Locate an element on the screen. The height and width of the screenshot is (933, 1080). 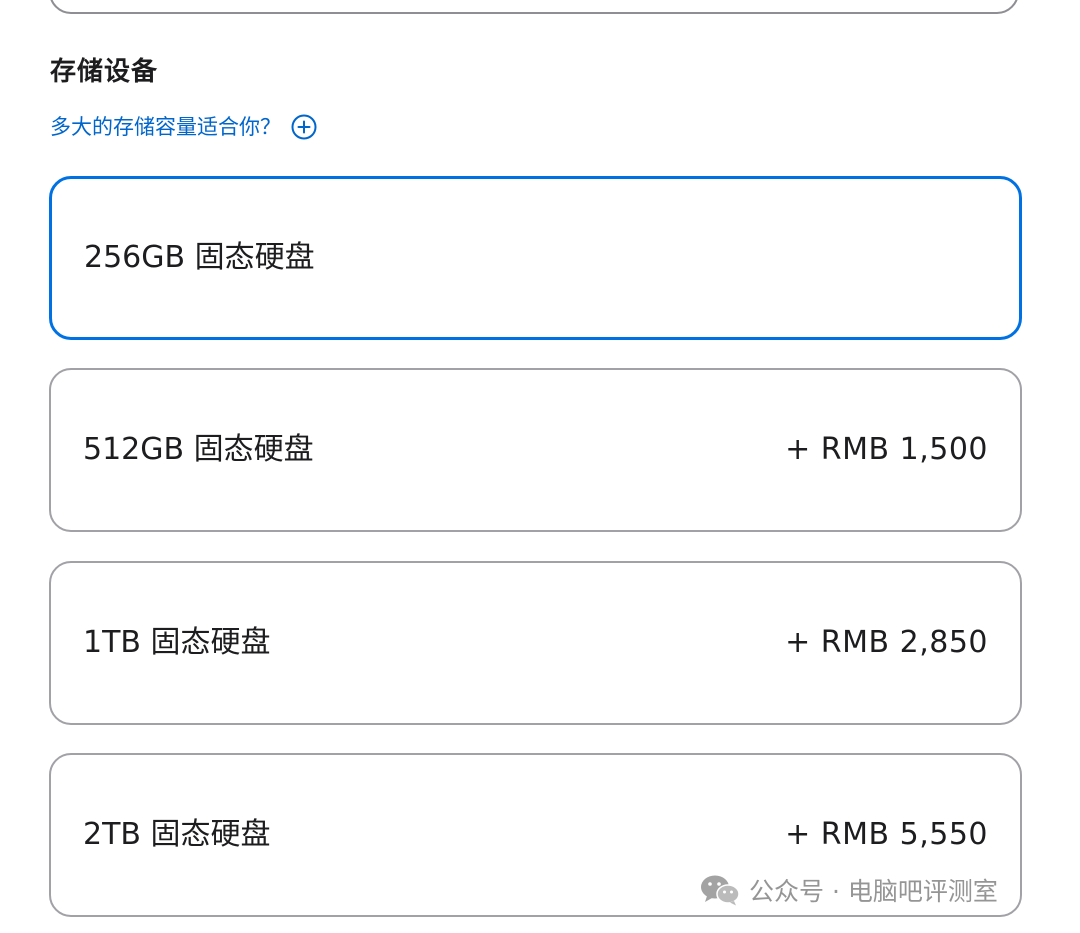
section-title: 存储设备 is located at coordinates (104, 72).